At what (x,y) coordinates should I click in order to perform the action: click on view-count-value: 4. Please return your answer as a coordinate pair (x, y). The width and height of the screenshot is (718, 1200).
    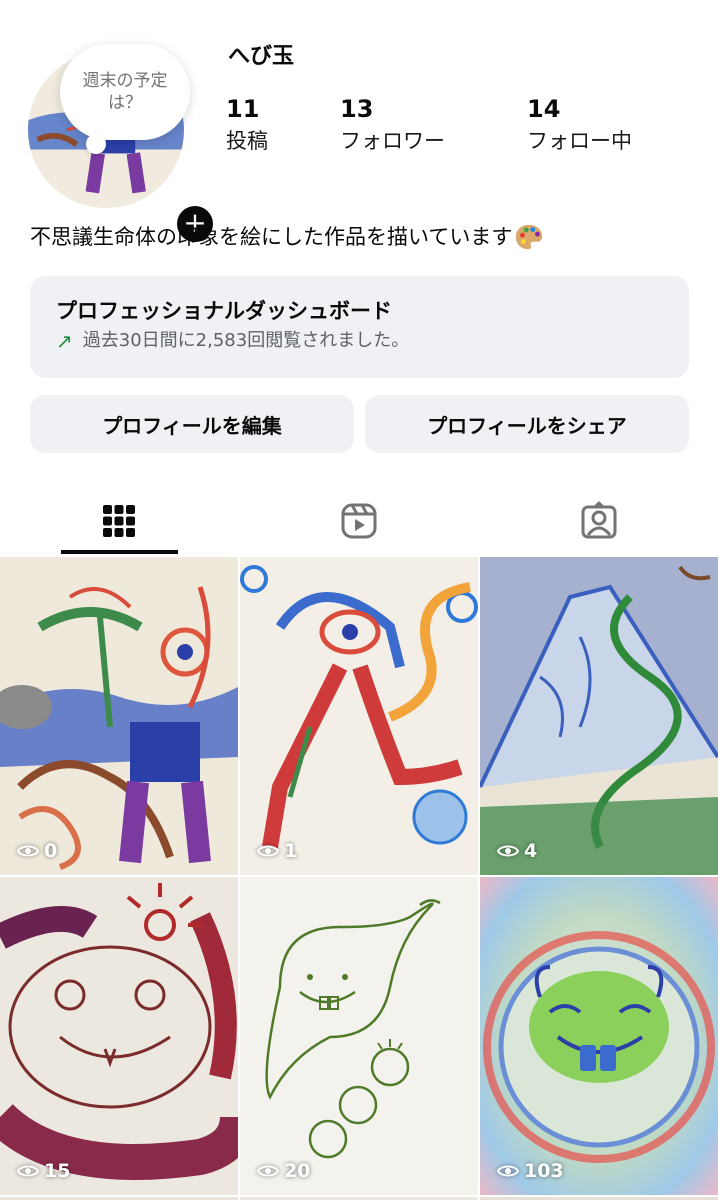
    Looking at the image, I should click on (531, 851).